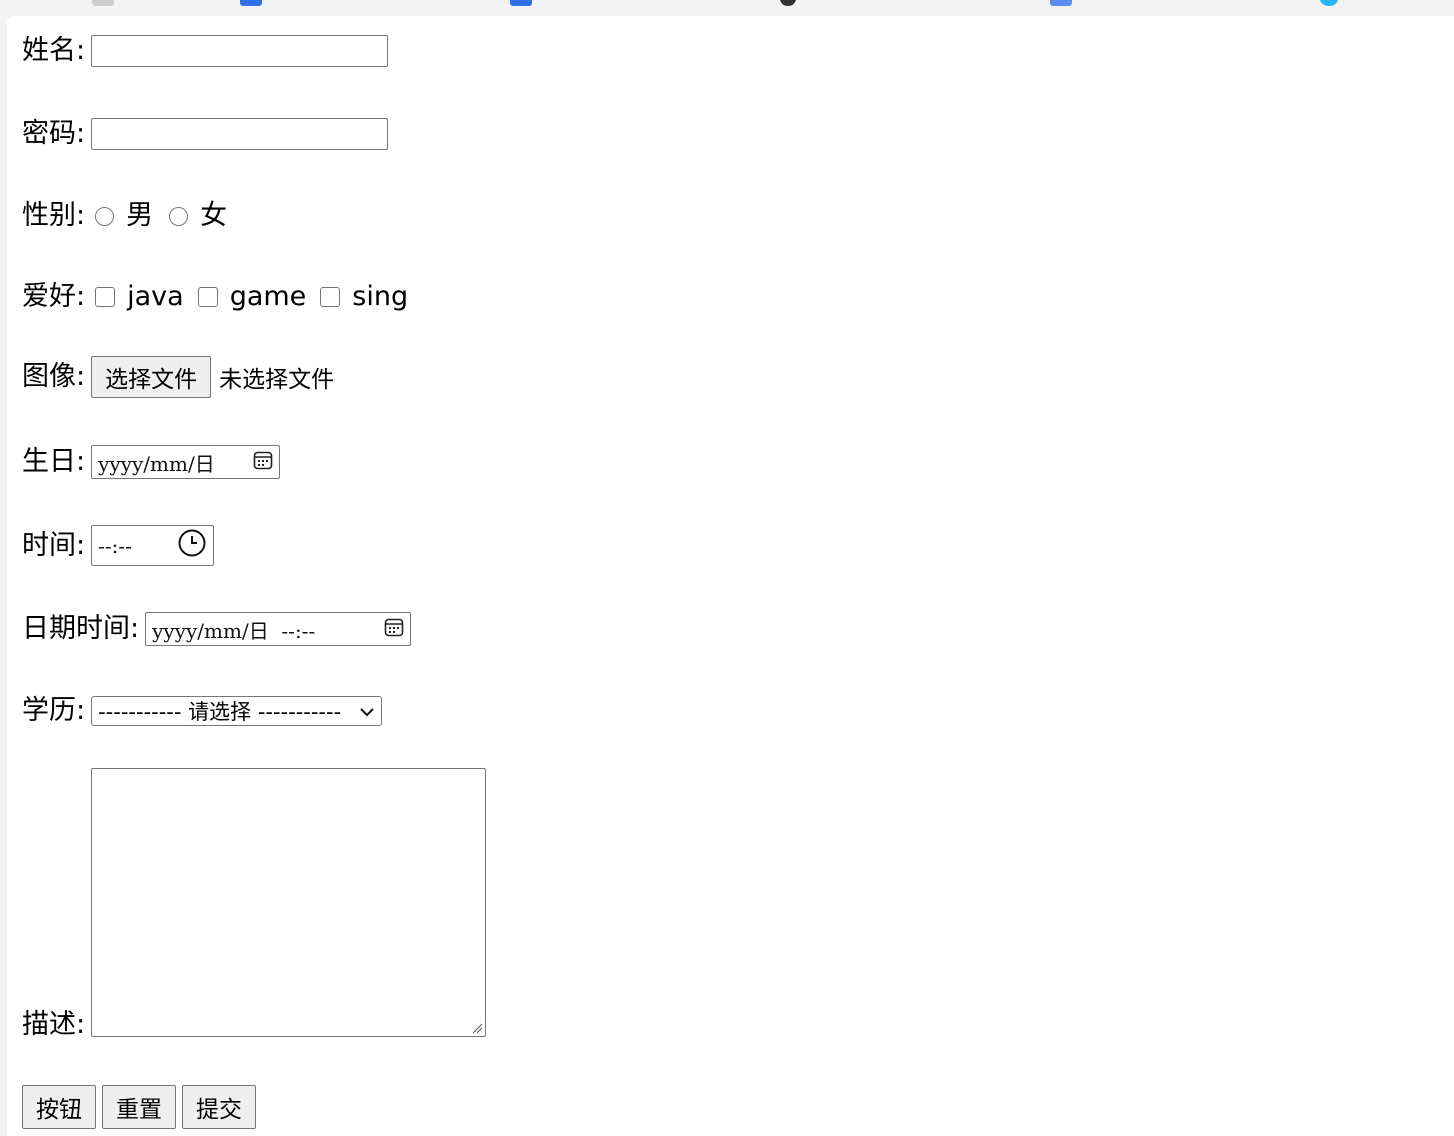  Describe the element at coordinates (220, 712) in the screenshot. I see `education-selected-value: ----------- 请选择 -----------` at that location.